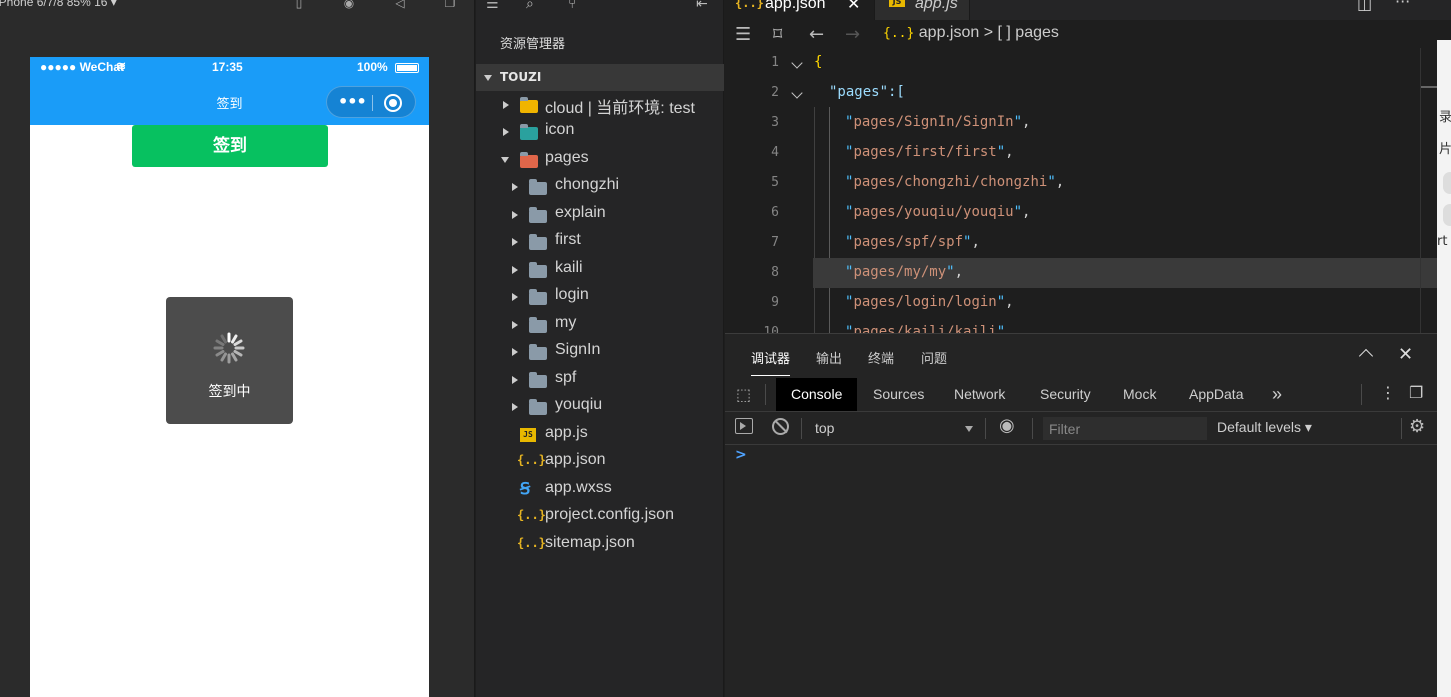 The width and height of the screenshot is (1451, 697). Describe the element at coordinates (600, 406) in the screenshot. I see `tree-item-youqiu: youqiu` at that location.